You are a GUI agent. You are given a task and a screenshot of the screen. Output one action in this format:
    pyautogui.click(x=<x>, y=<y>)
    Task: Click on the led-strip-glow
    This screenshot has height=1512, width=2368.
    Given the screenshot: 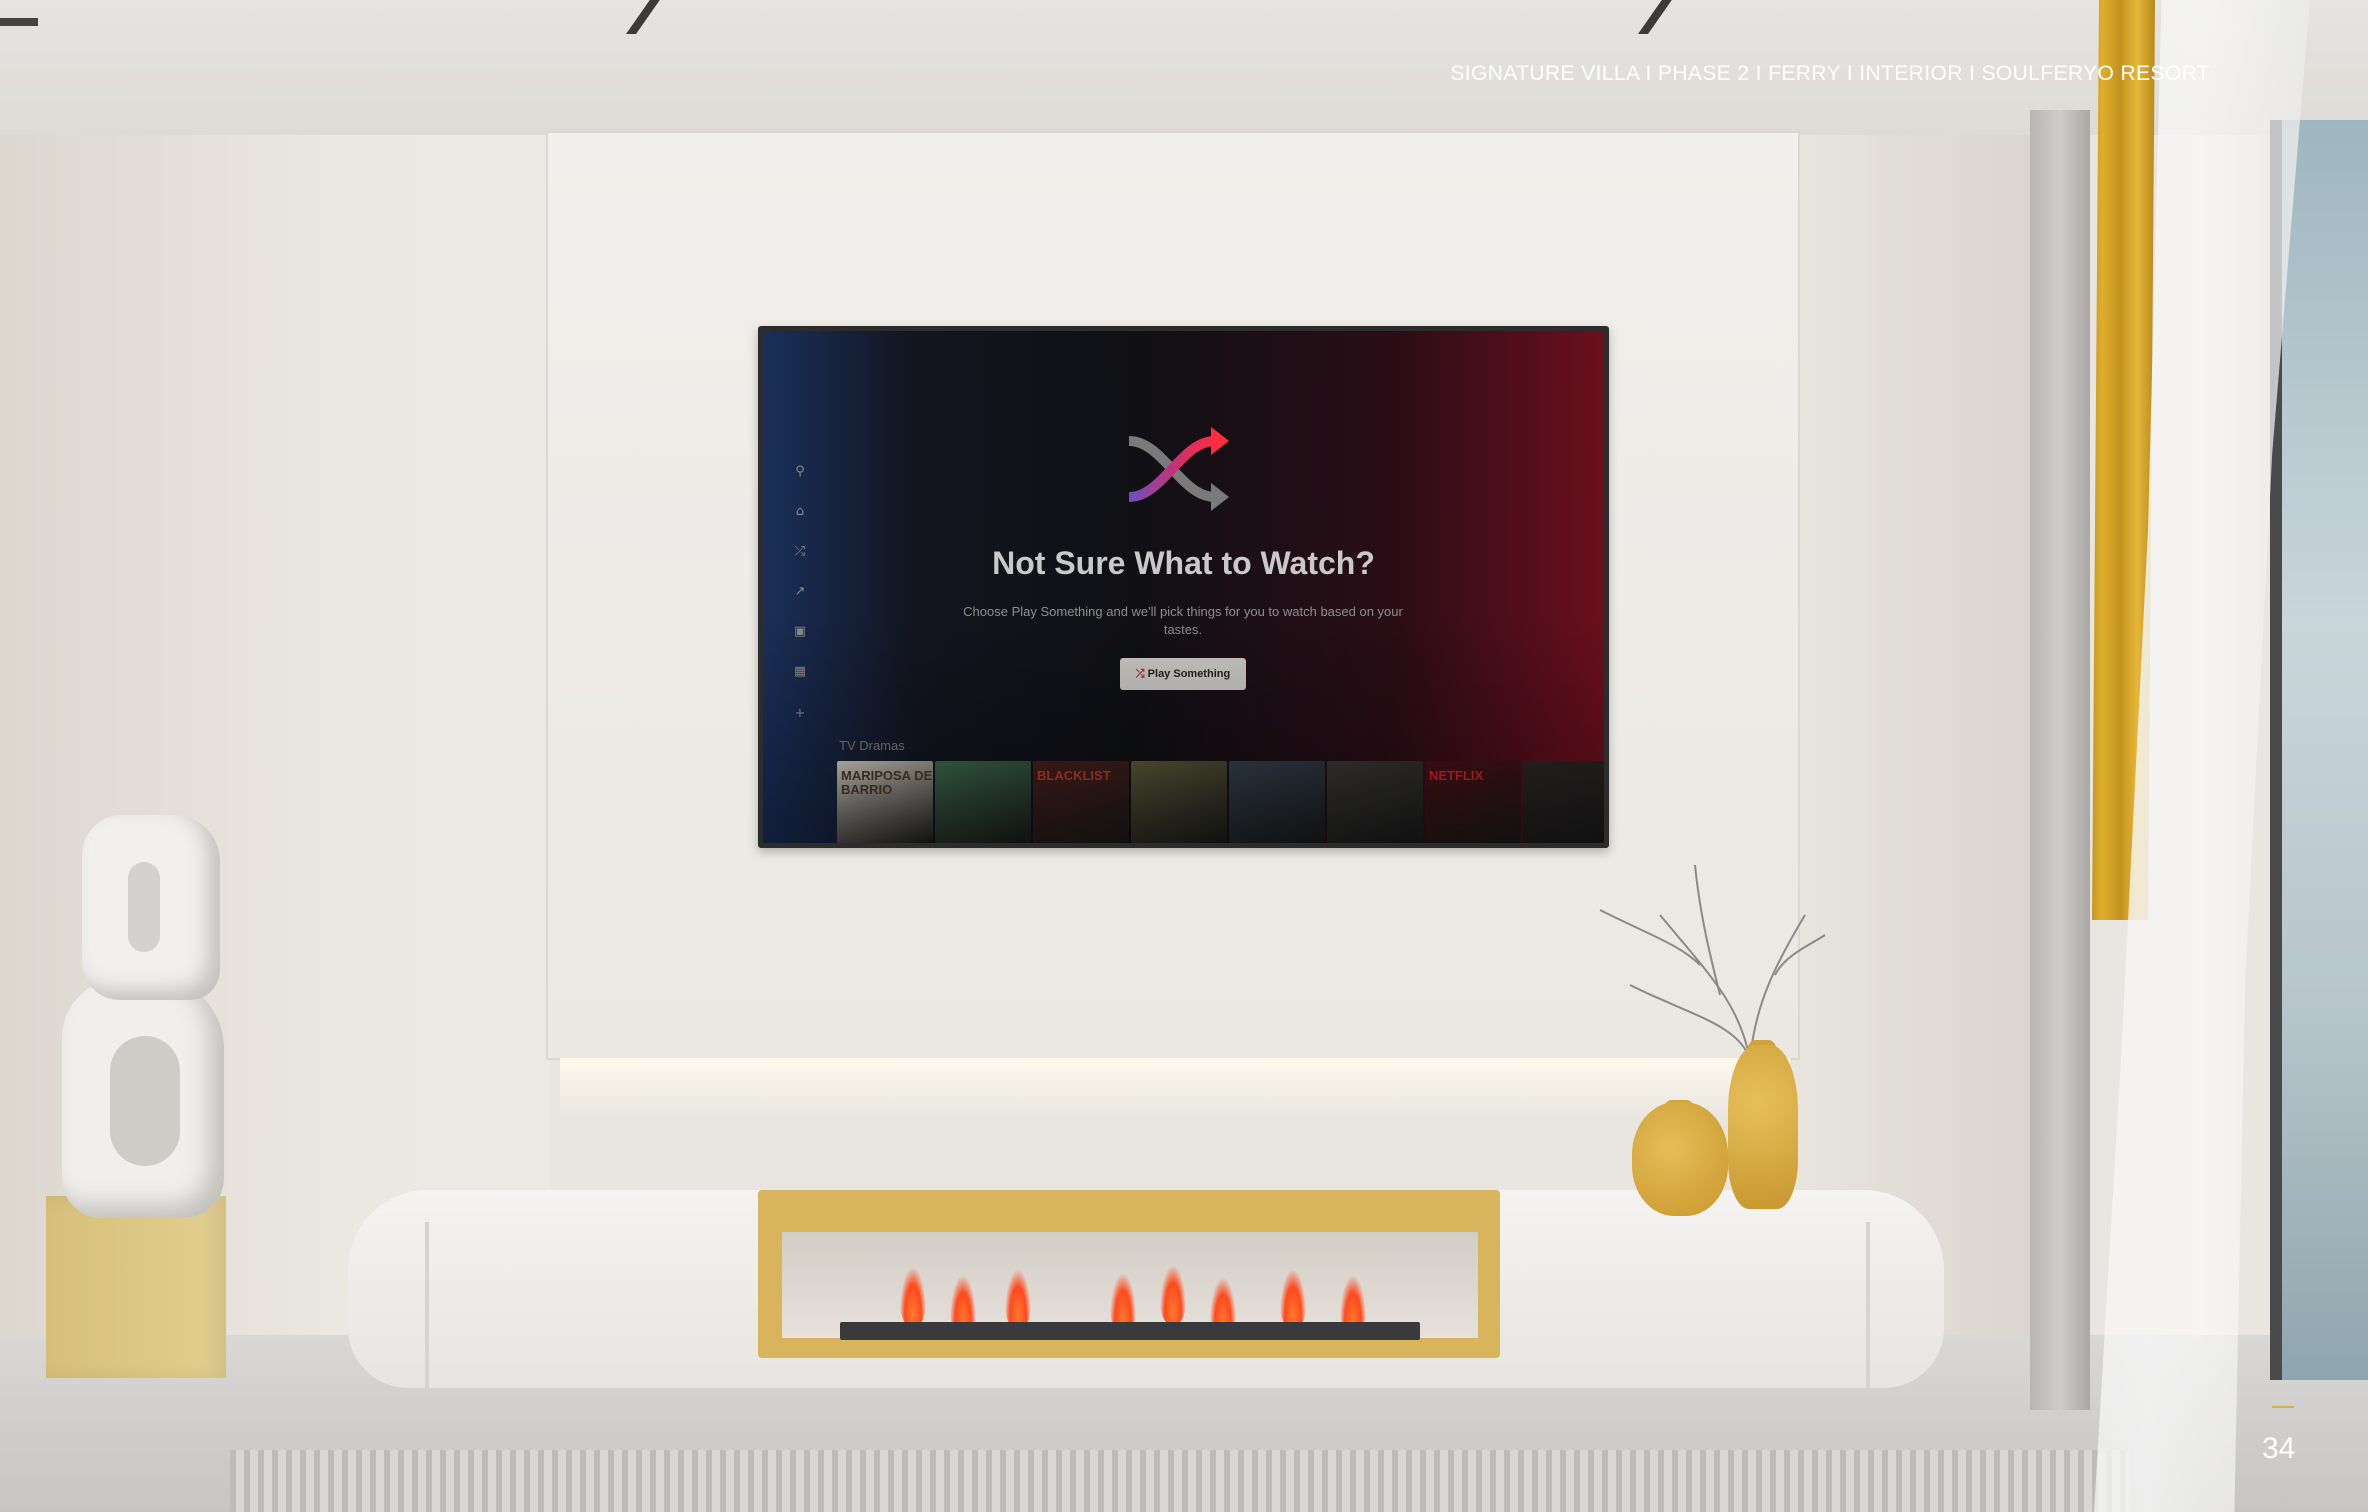 What is the action you would take?
    pyautogui.click(x=1175, y=1088)
    